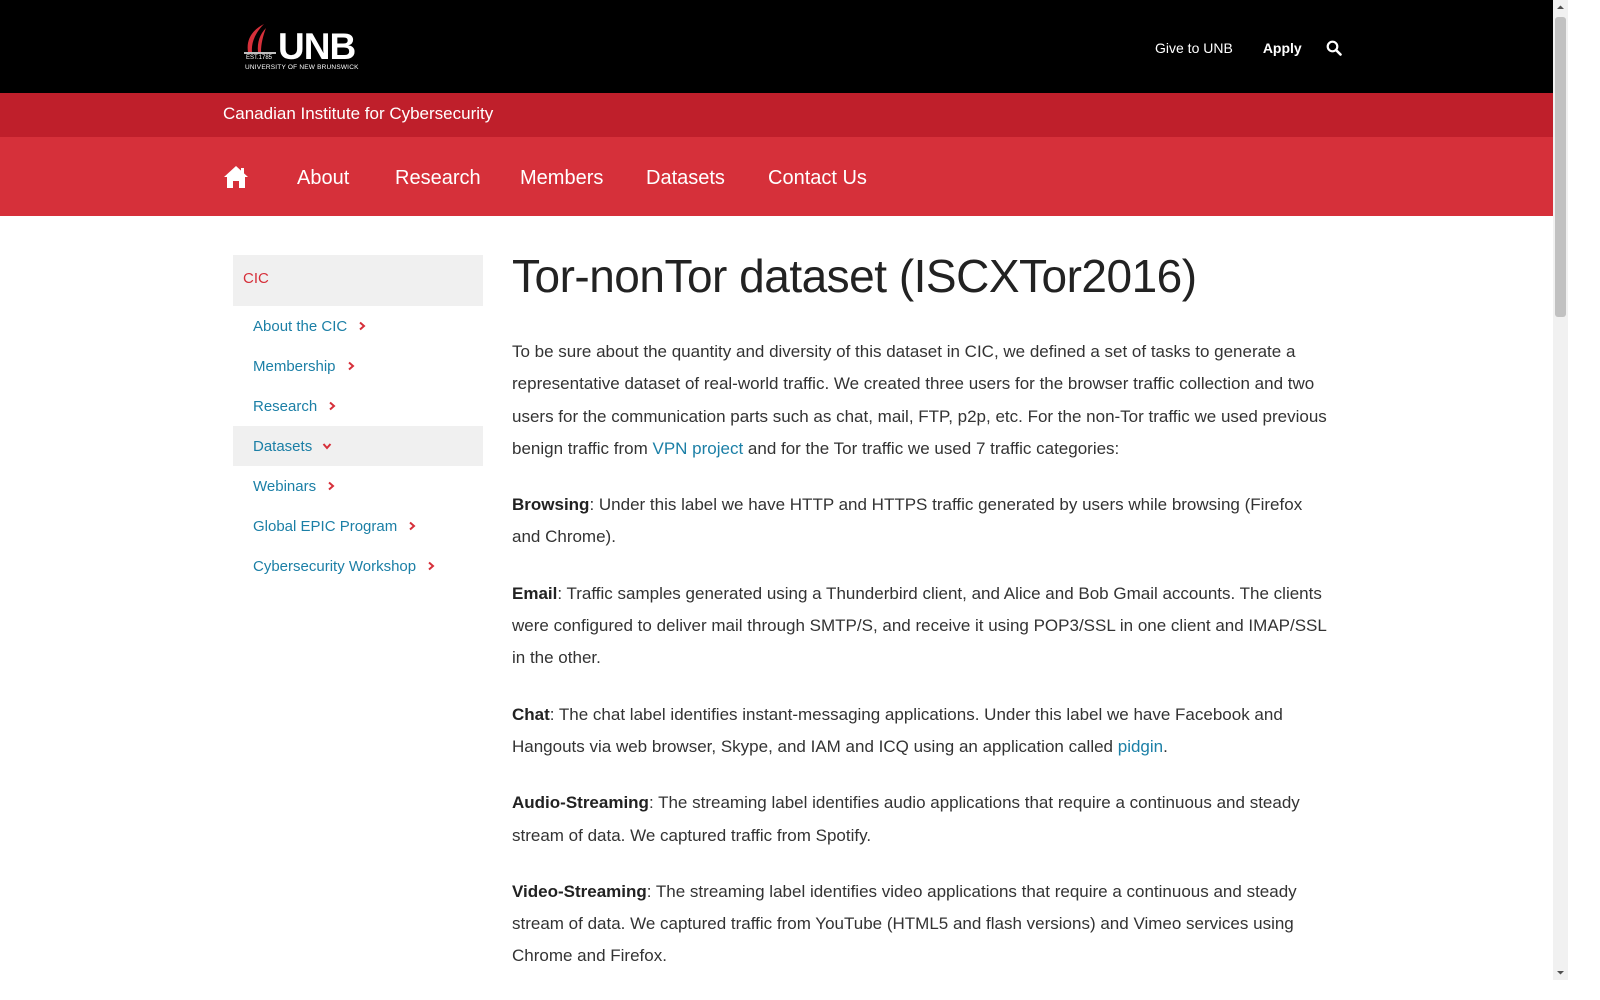 The image size is (1600, 1000). What do you see at coordinates (535, 593) in the screenshot?
I see `email-label: Email` at bounding box center [535, 593].